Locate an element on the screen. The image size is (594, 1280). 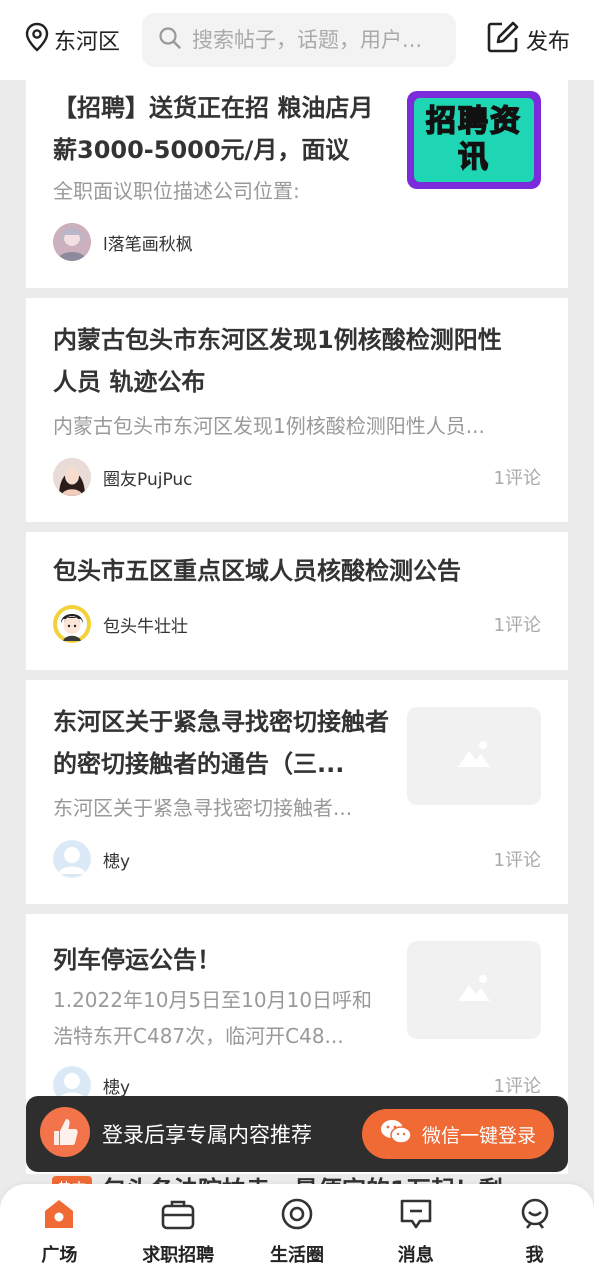
post-desc: 全职面议职位描述公司位置: is located at coordinates (176, 191).